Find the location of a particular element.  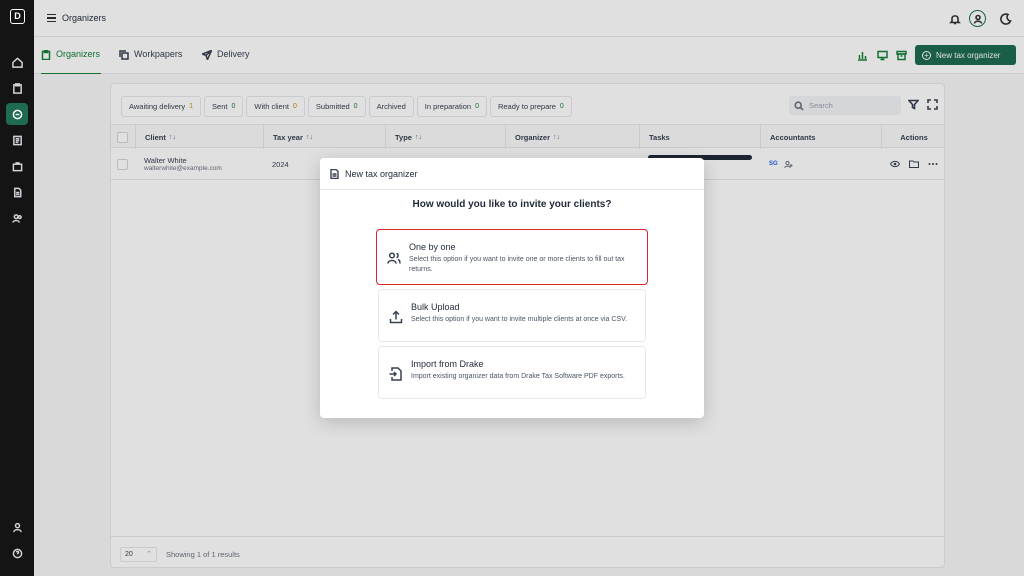

option-title: Import from Drake is located at coordinates (447, 364).